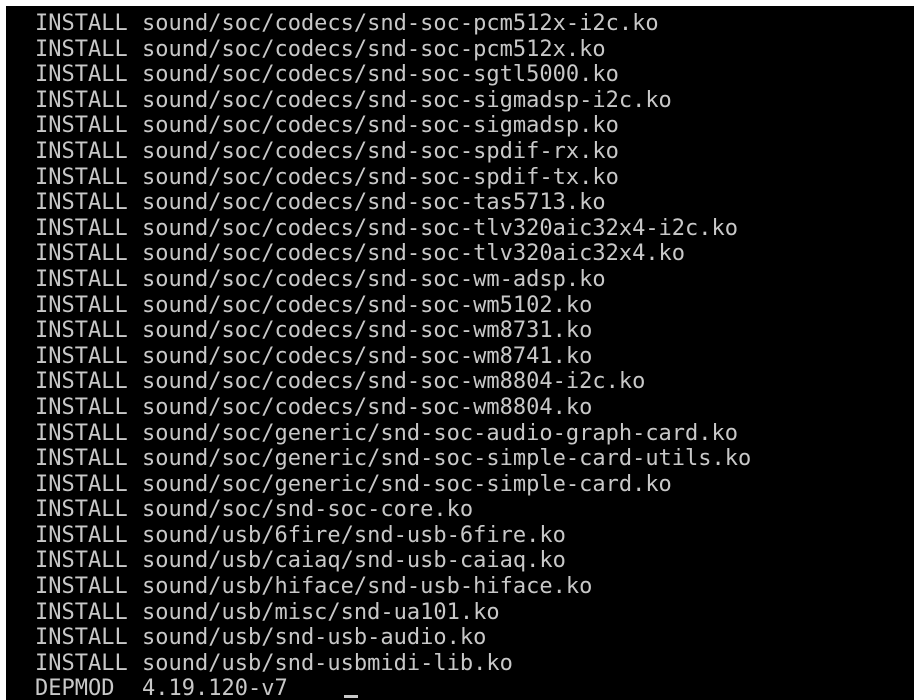 The width and height of the screenshot is (914, 700). Describe the element at coordinates (314, 638) in the screenshot. I see `line-argument: sound/usb/snd-usb-audio.ko` at that location.